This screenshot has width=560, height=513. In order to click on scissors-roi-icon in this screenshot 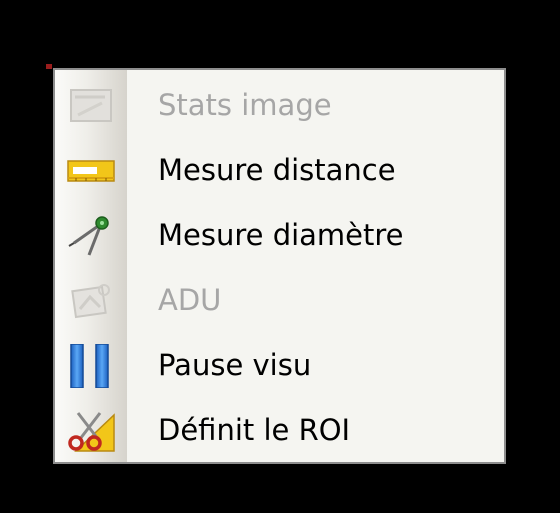, I will do `click(91, 431)`.